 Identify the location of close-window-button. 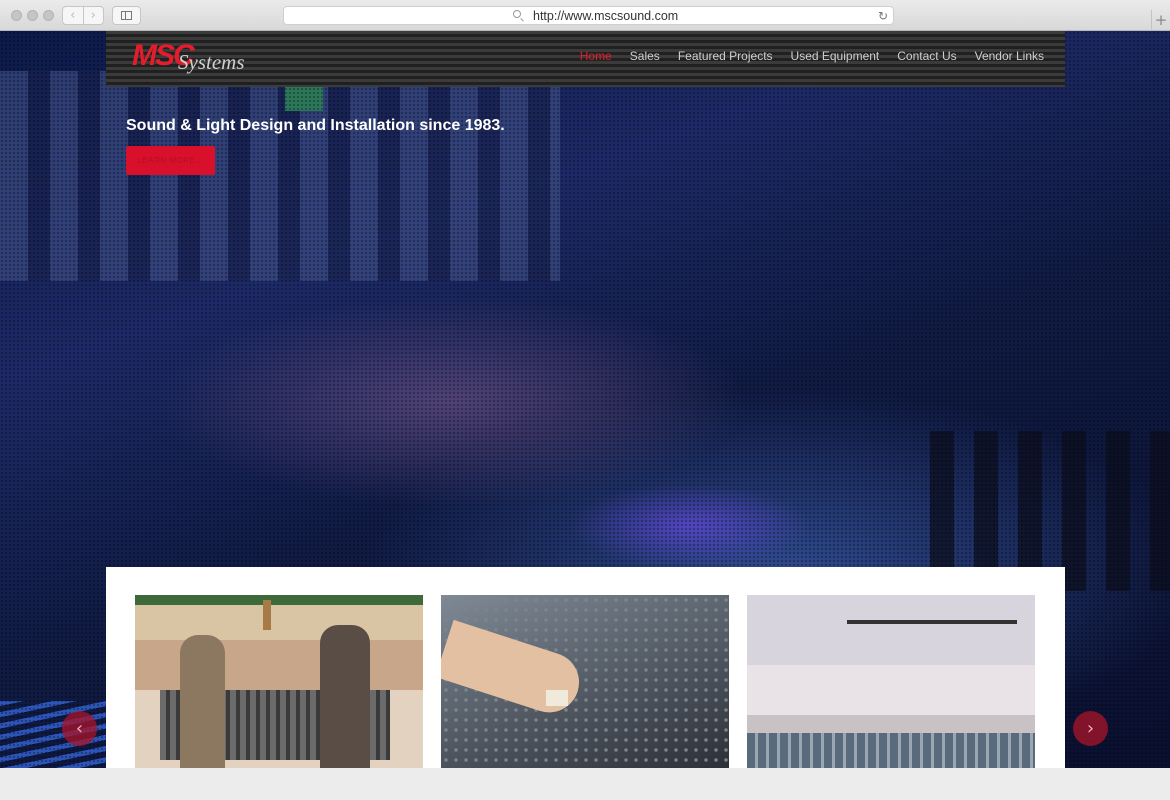
(16, 15).